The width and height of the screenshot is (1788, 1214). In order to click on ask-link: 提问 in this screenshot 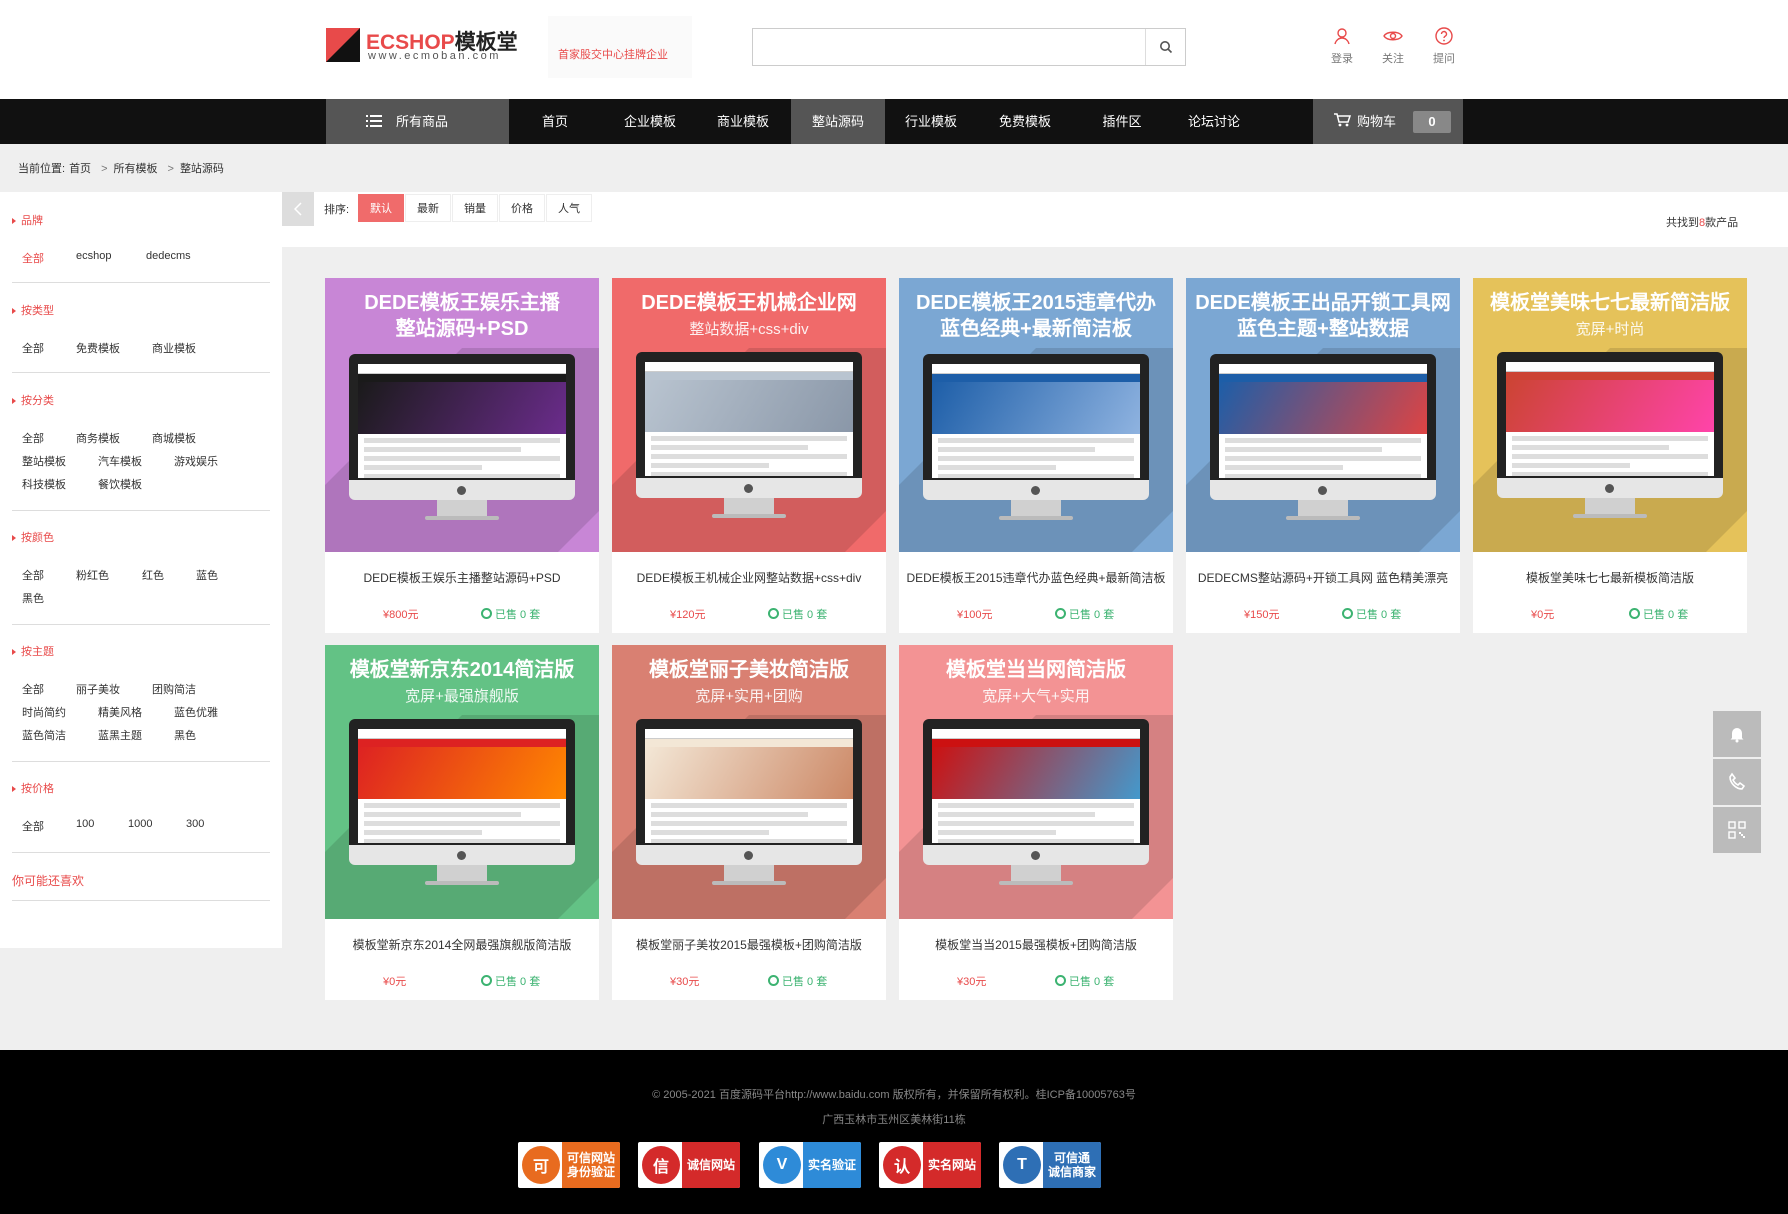, I will do `click(1444, 46)`.